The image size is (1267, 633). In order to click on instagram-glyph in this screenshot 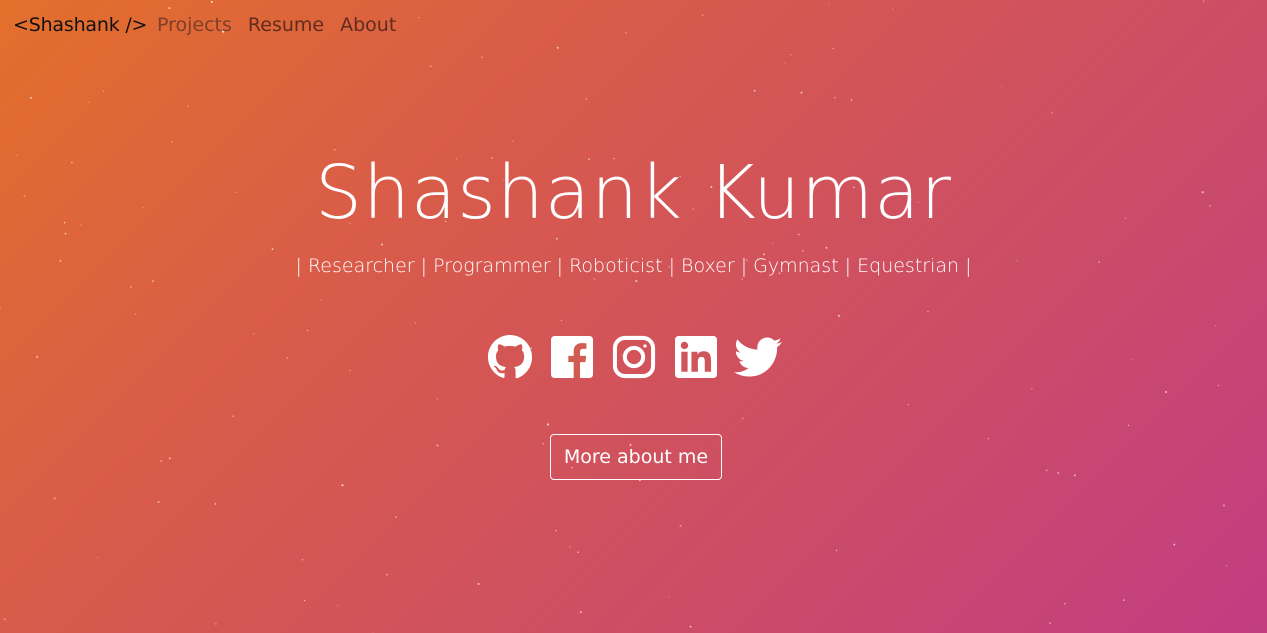, I will do `click(633, 357)`.